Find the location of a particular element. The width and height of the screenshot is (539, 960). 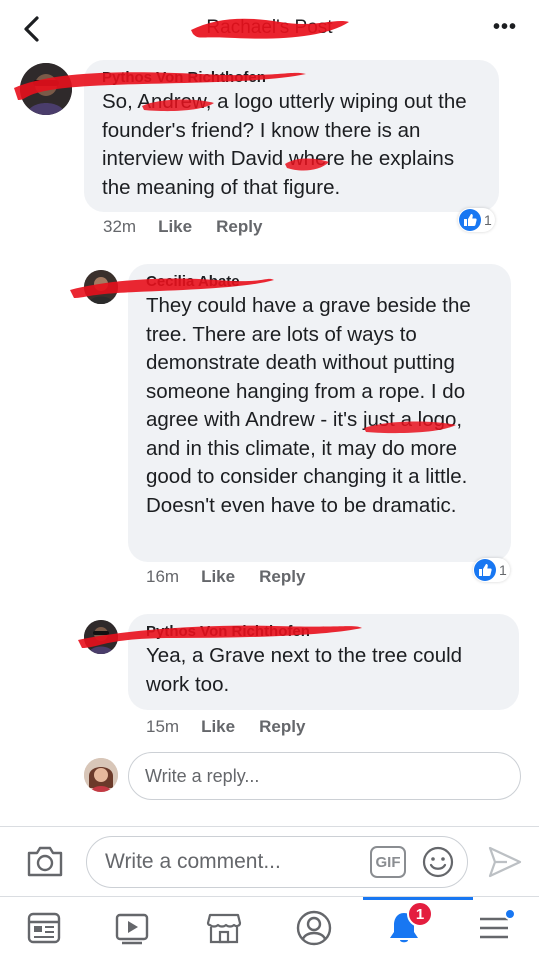

comment-actions: 32m Like Reply is located at coordinates (182, 227).